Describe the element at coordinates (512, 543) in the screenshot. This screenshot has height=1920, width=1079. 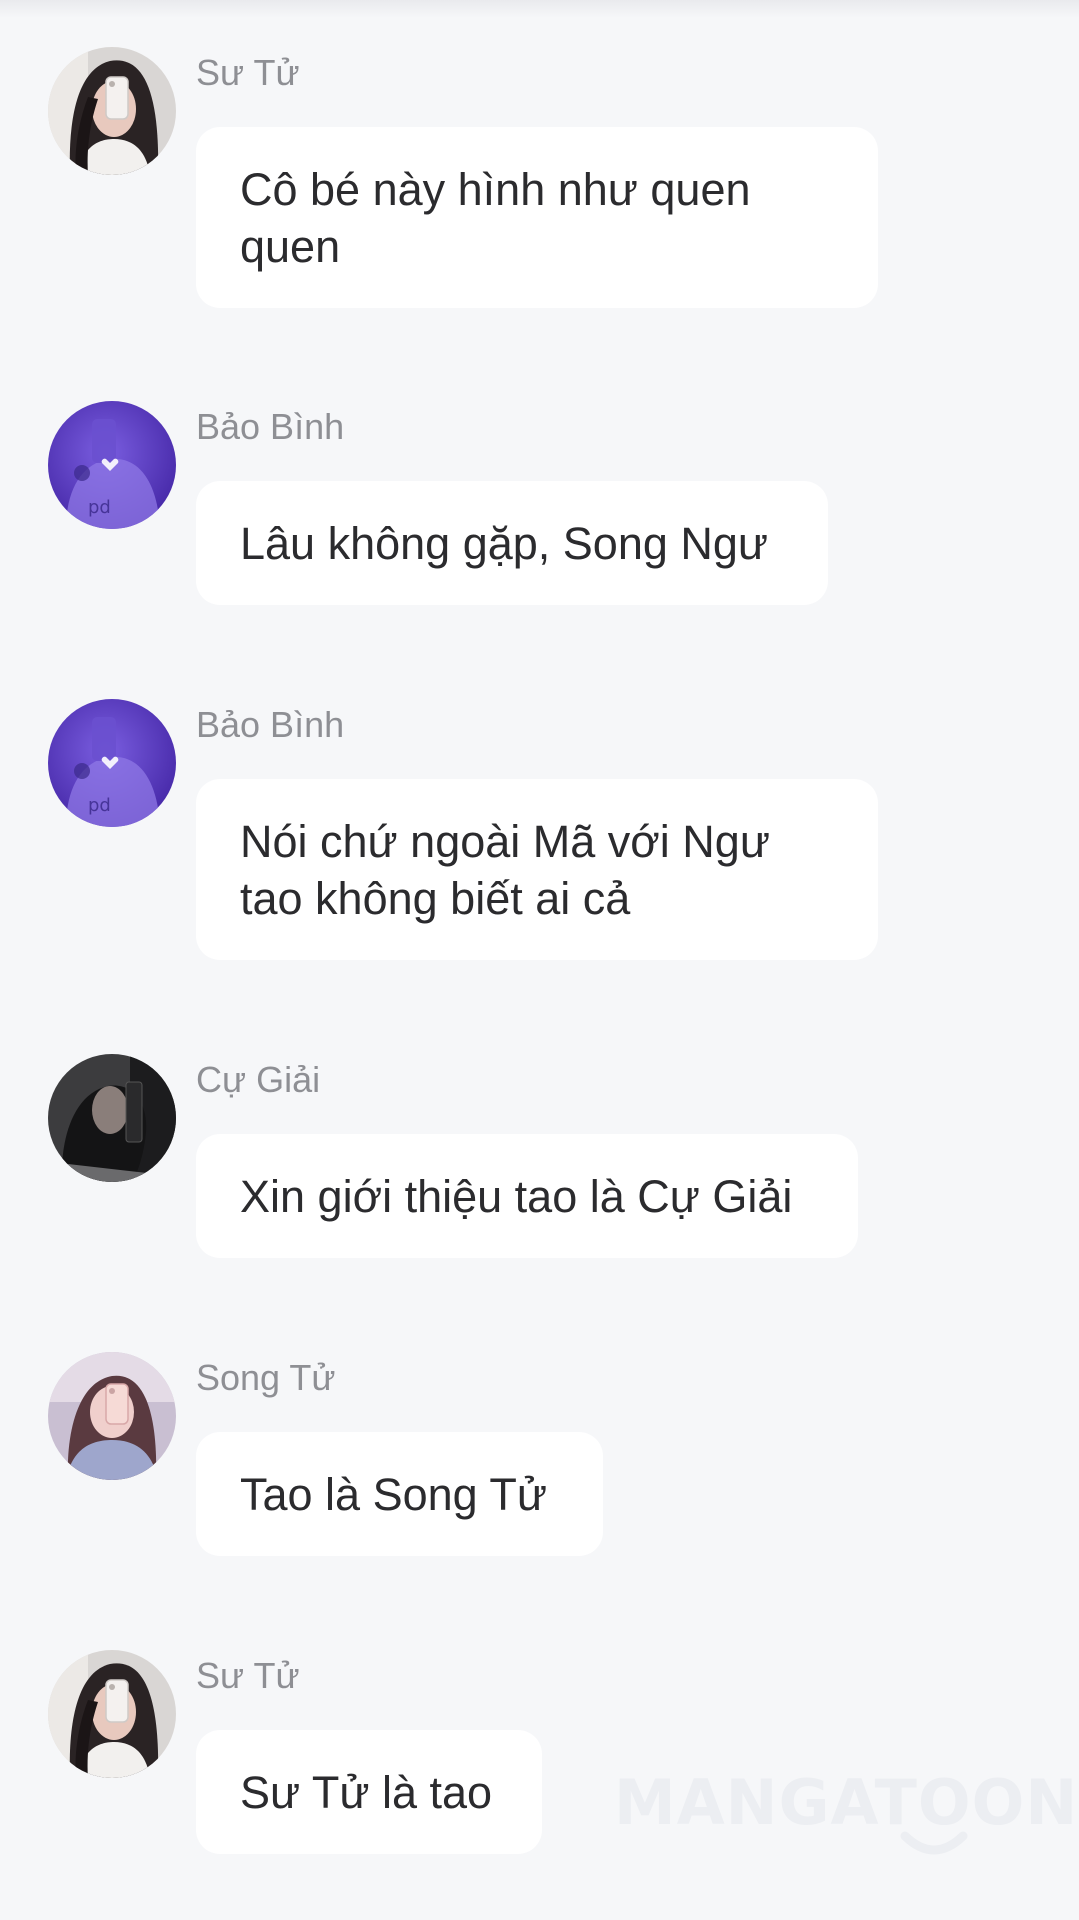
I see `message-bubble: Lâu không gặp, Song Ngư` at that location.